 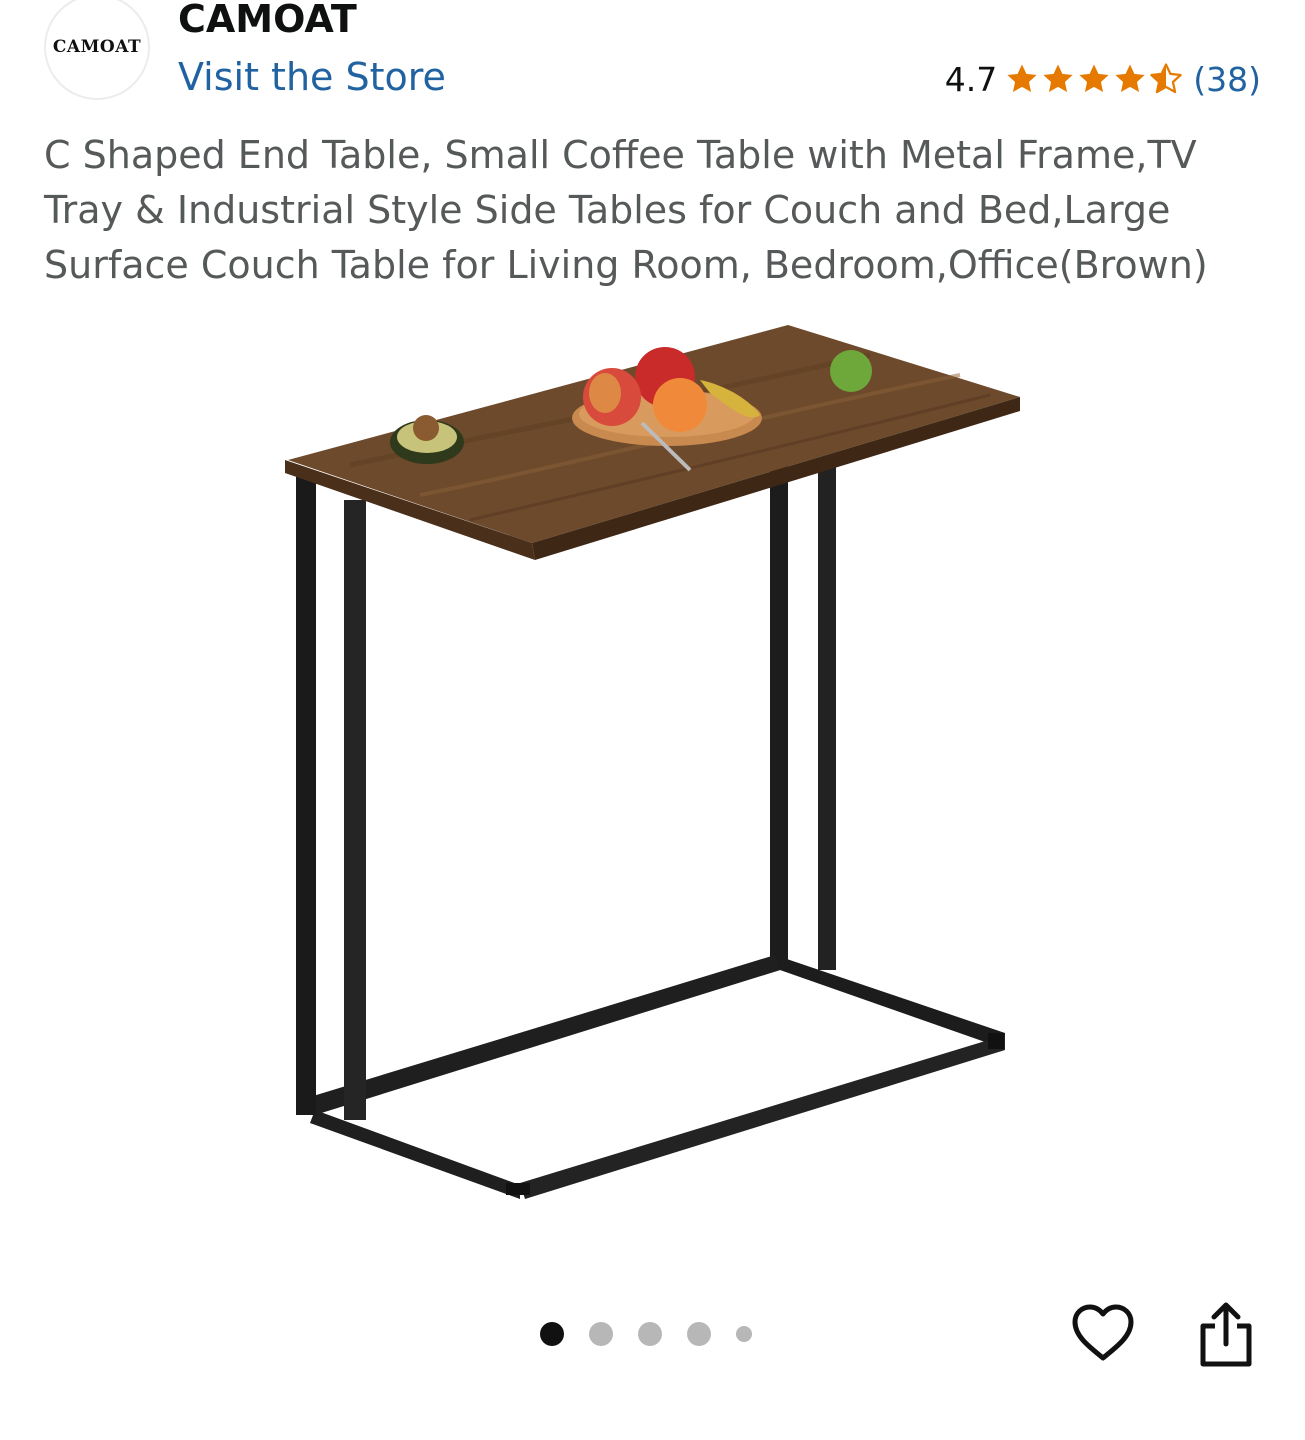 What do you see at coordinates (971, 79) in the screenshot?
I see `rating-value: 4.7` at bounding box center [971, 79].